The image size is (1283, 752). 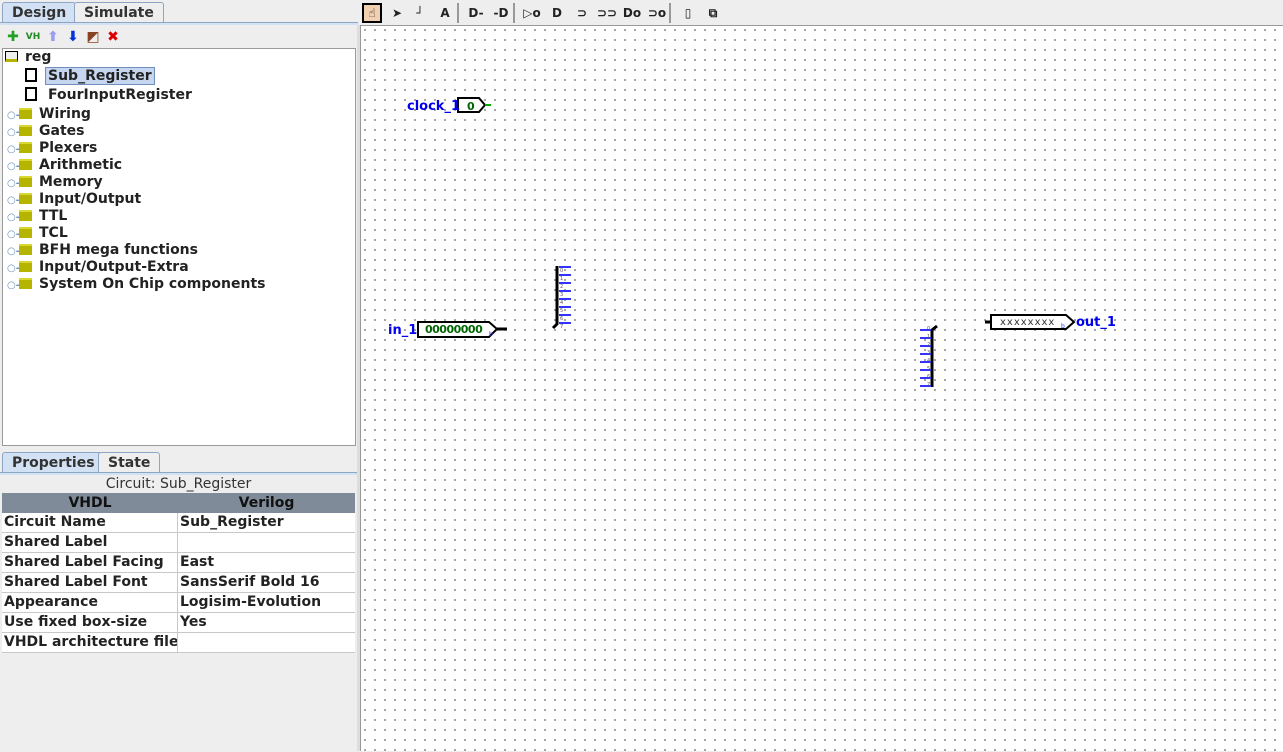 I want to click on property-value: Yes, so click(x=266, y=622).